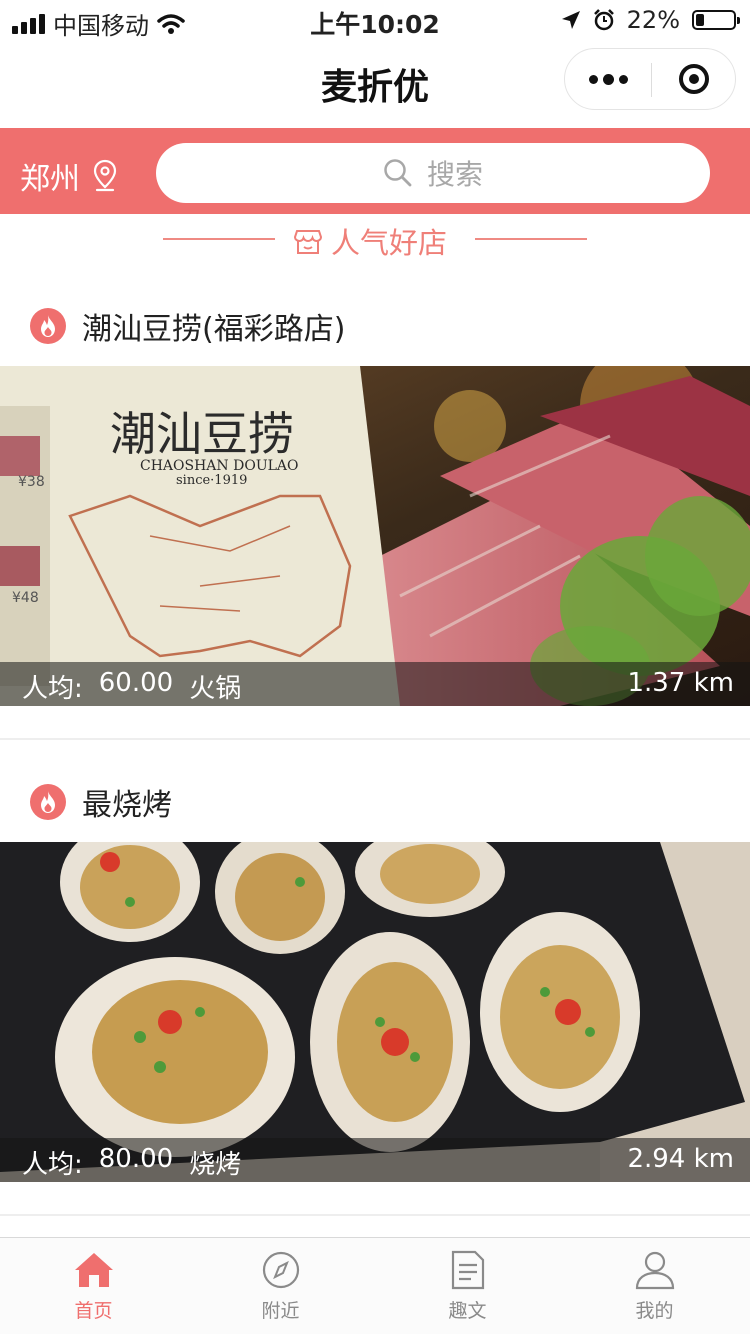  Describe the element at coordinates (280, 1270) in the screenshot. I see `compass-icon` at that location.